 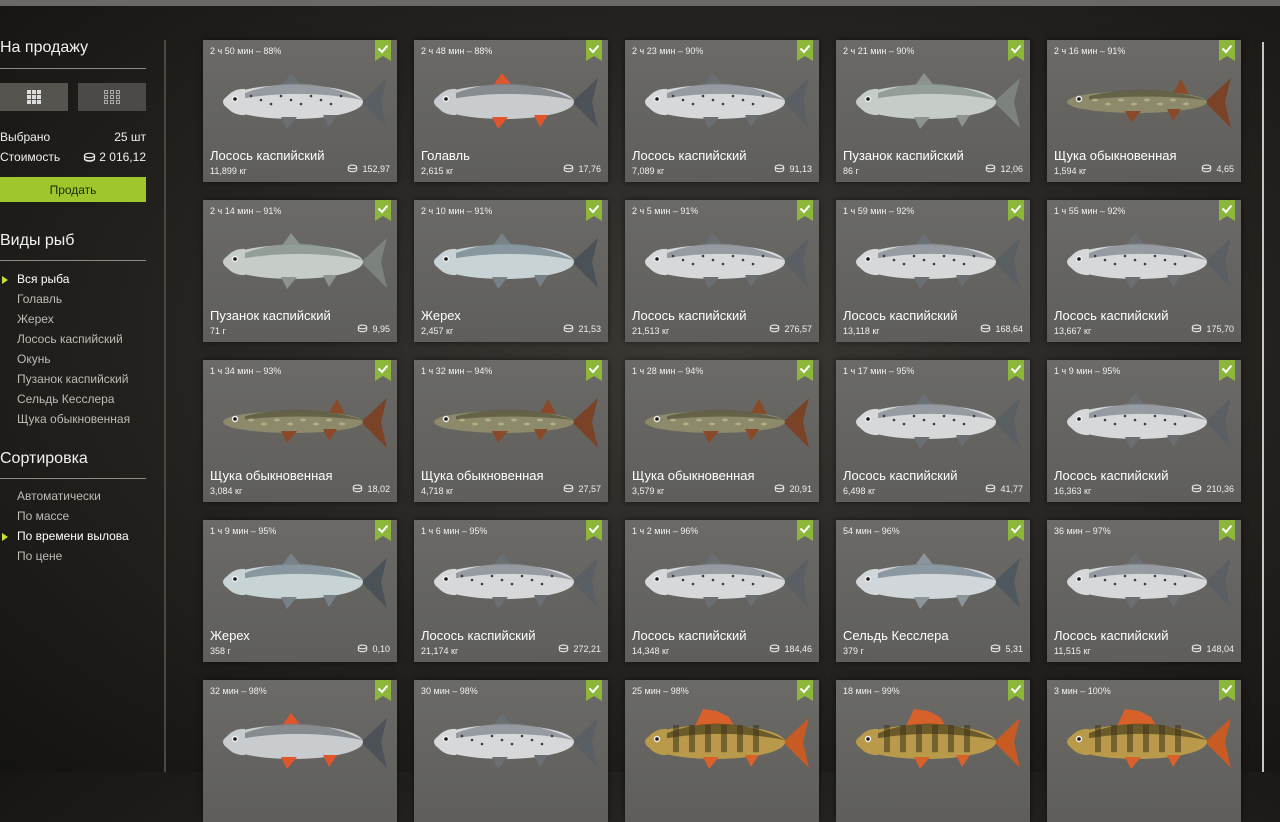 I want to click on large-grid-view-button, so click(x=34, y=97).